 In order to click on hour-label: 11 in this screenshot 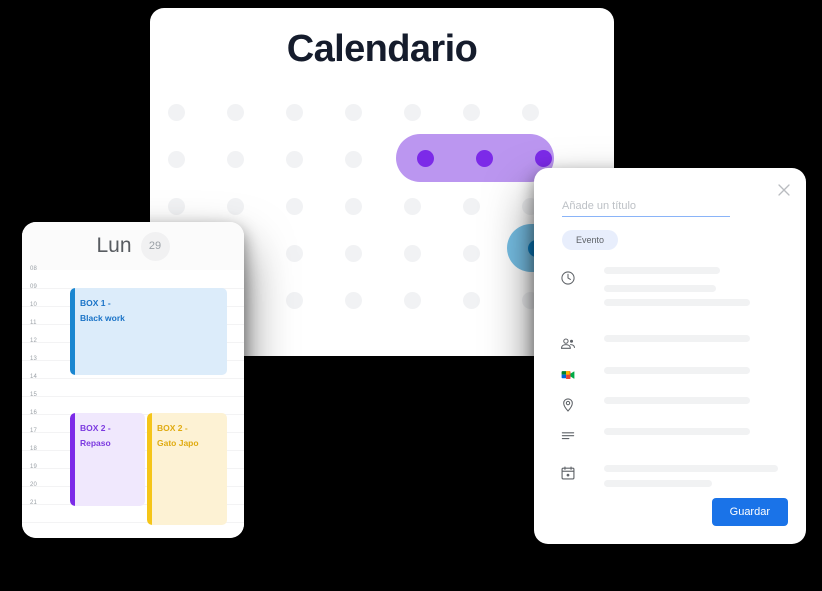, I will do `click(33, 323)`.